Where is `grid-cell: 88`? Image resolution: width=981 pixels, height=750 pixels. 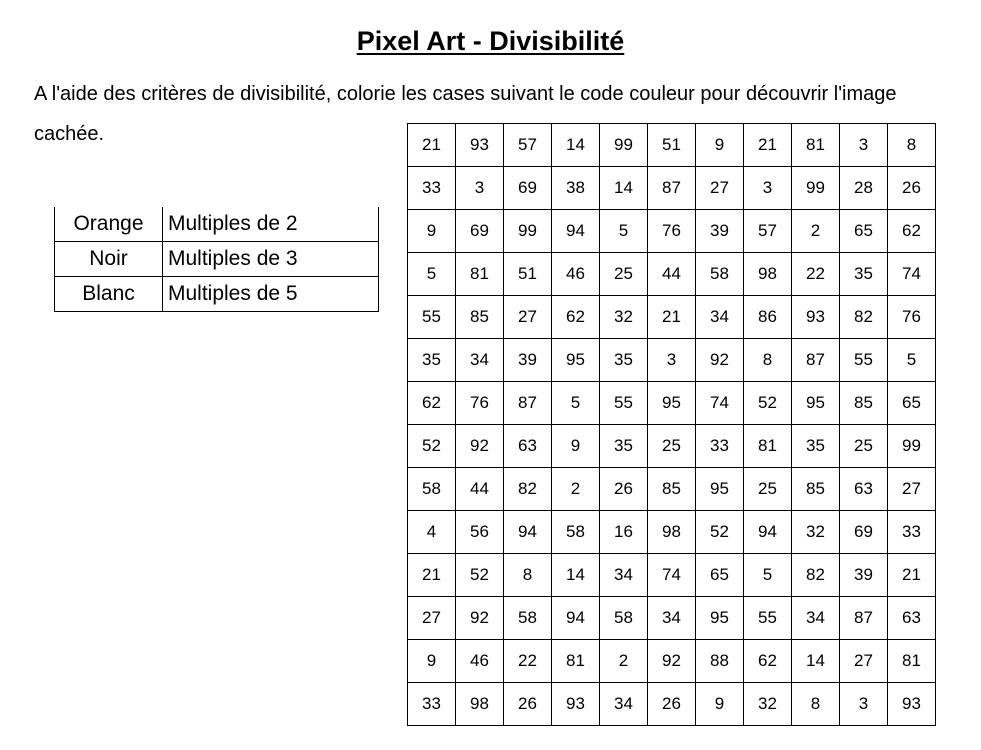 grid-cell: 88 is located at coordinates (719, 661).